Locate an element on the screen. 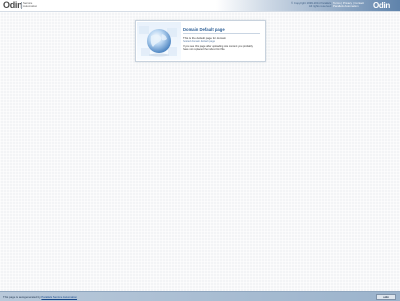  odin-badge: odin is located at coordinates (386, 296).